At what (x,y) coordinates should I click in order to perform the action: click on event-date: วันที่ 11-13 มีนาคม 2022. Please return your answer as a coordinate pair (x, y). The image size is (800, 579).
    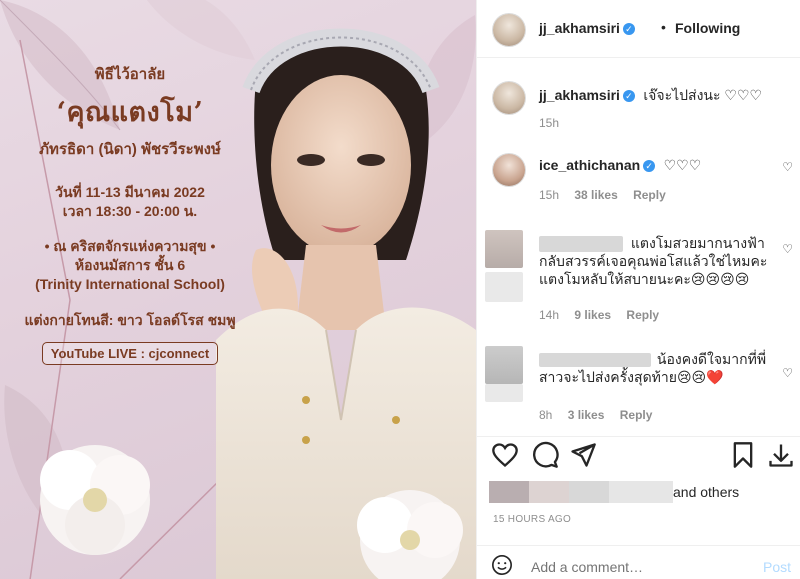
    Looking at the image, I should click on (130, 192).